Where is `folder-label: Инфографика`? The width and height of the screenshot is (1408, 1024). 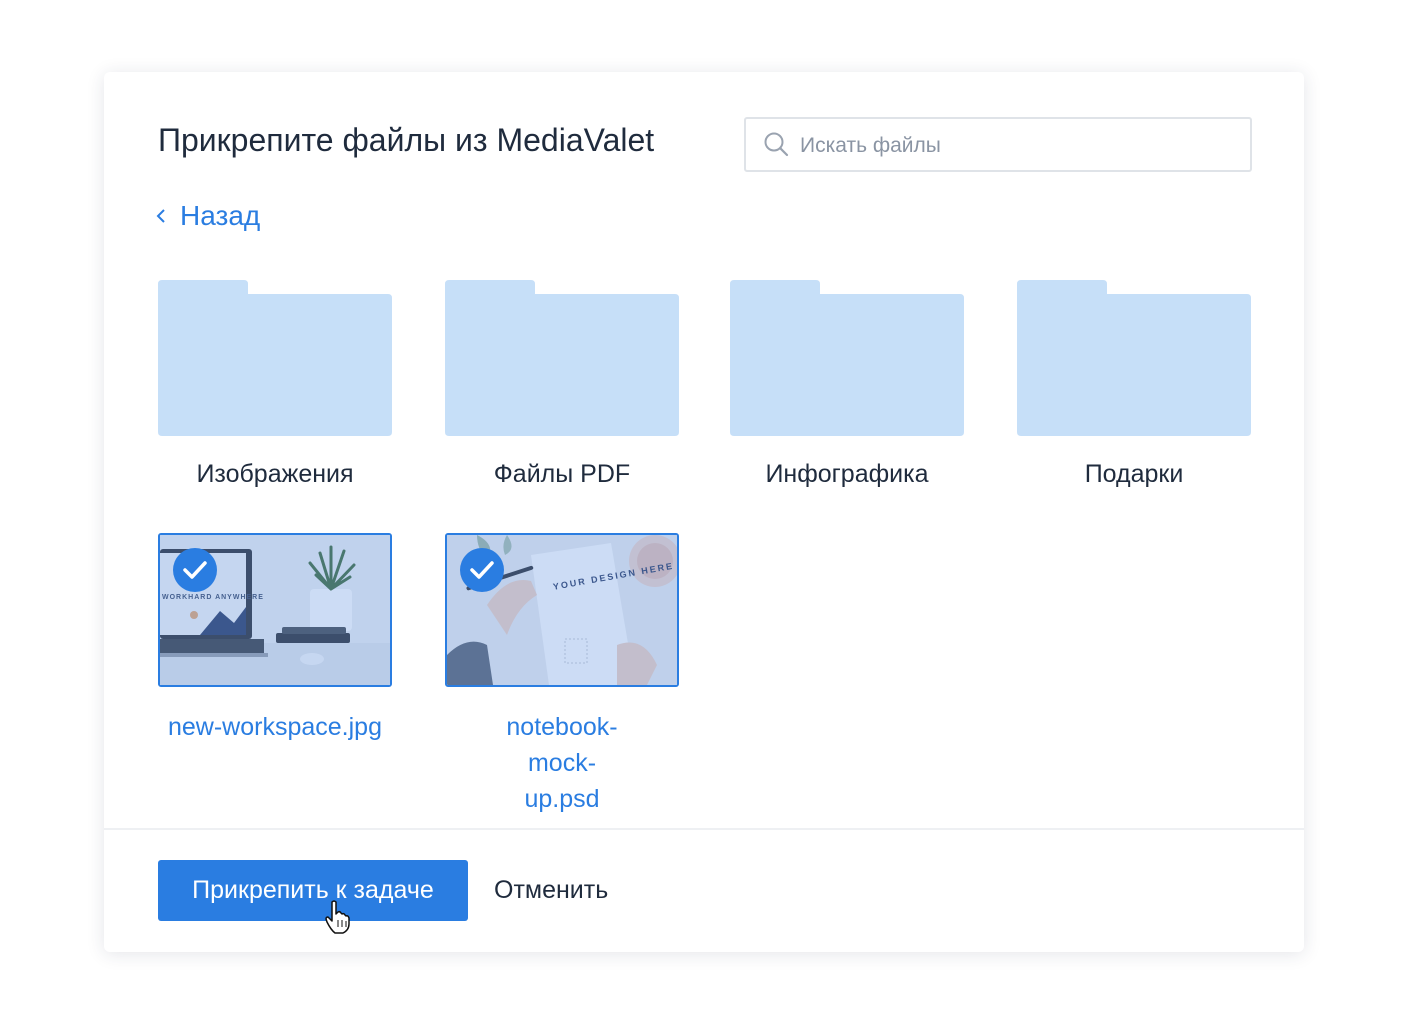
folder-label: Инфографика is located at coordinates (847, 474).